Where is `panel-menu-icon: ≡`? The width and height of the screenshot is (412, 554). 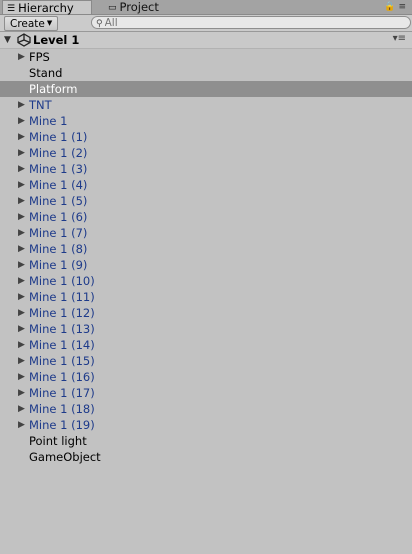
panel-menu-icon: ≡ is located at coordinates (402, 7).